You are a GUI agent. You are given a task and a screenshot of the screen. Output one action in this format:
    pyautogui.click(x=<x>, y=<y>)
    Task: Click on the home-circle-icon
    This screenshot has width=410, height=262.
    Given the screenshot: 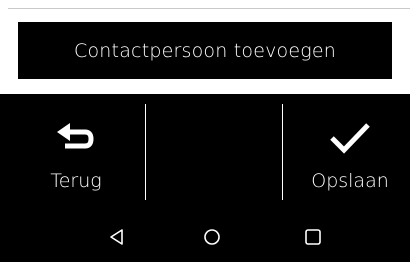 What is the action you would take?
    pyautogui.click(x=212, y=237)
    